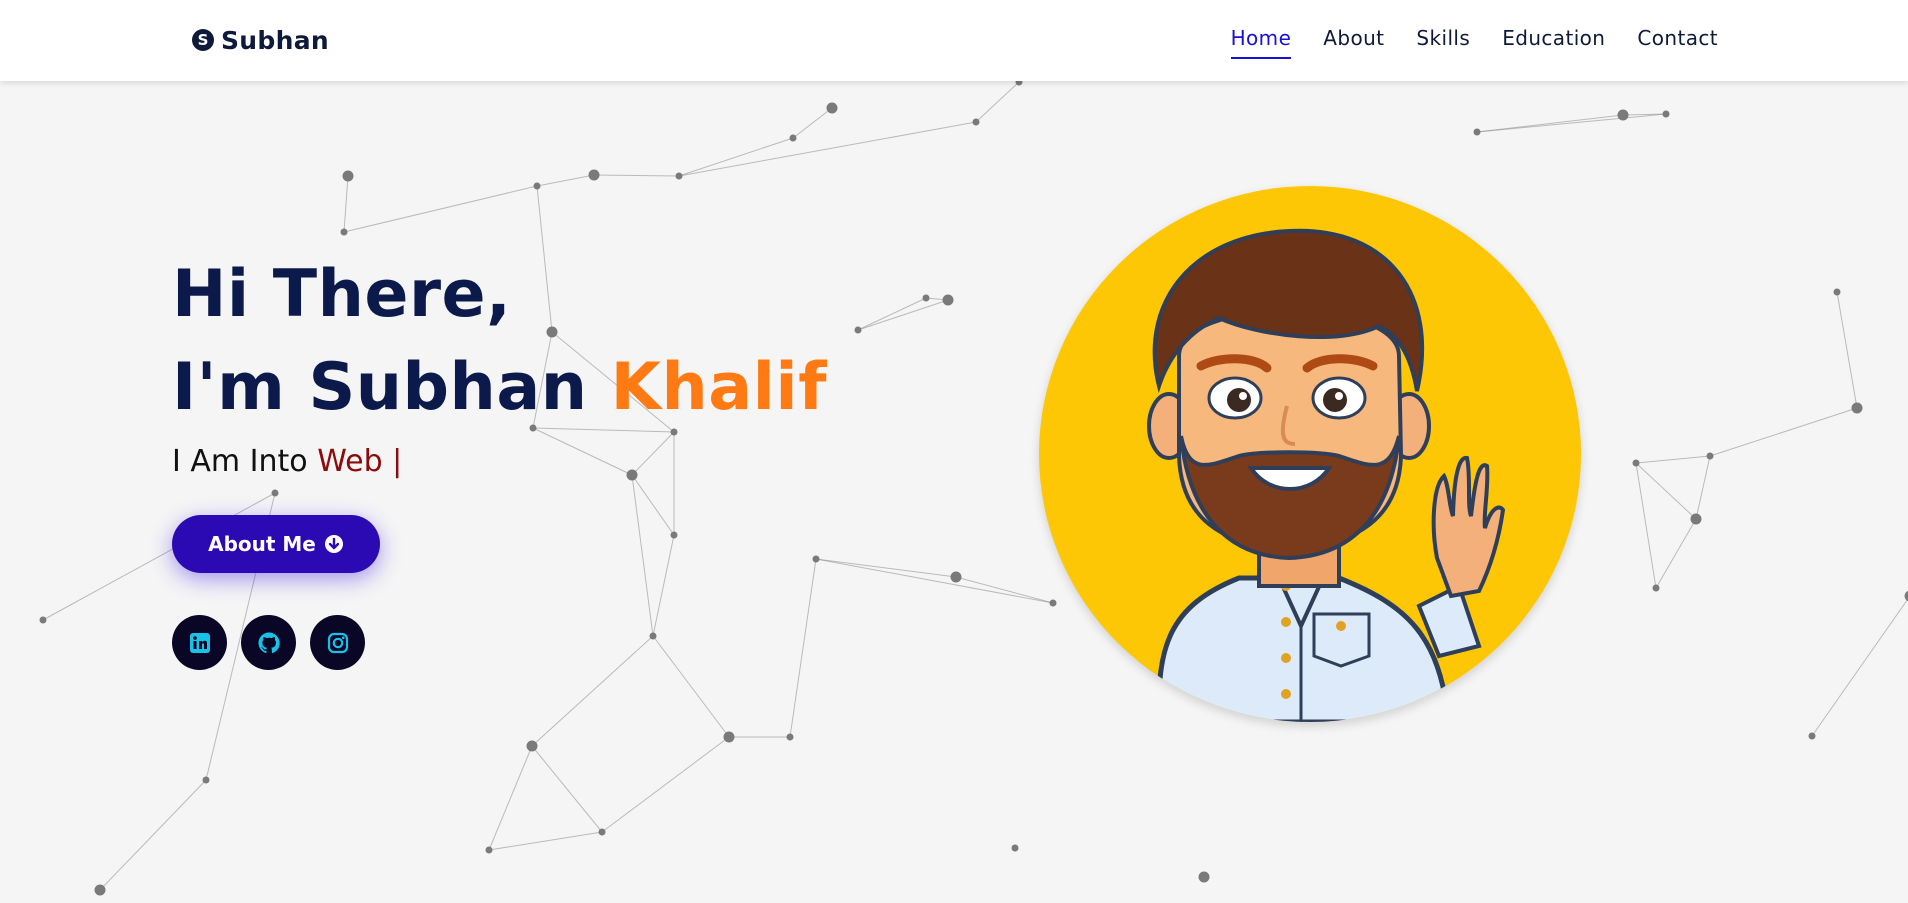  What do you see at coordinates (1474, 42) in the screenshot?
I see `nav-links: Home About Skills Education Contact` at bounding box center [1474, 42].